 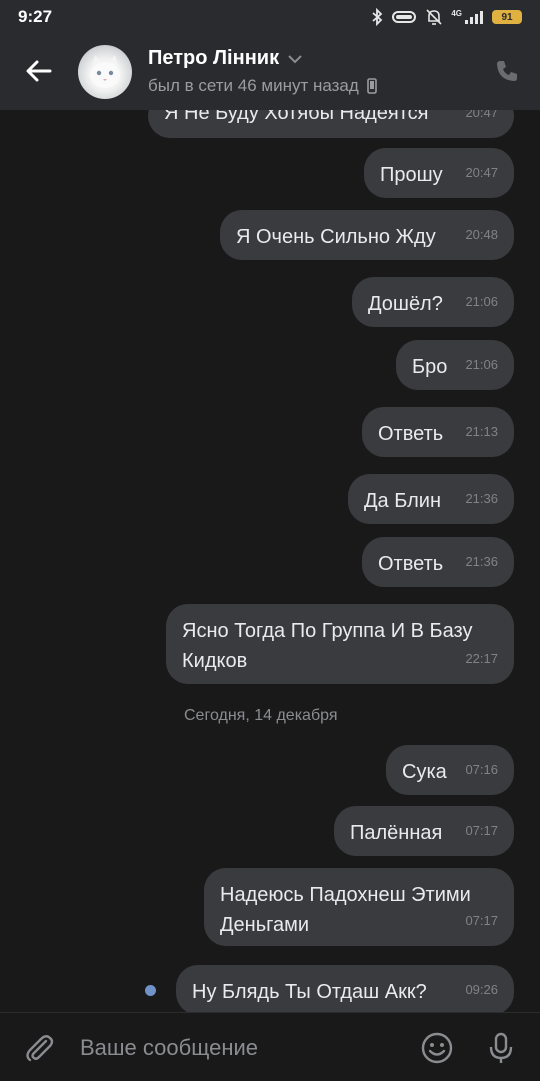 I want to click on status-icons: 4G 91, so click(x=446, y=17).